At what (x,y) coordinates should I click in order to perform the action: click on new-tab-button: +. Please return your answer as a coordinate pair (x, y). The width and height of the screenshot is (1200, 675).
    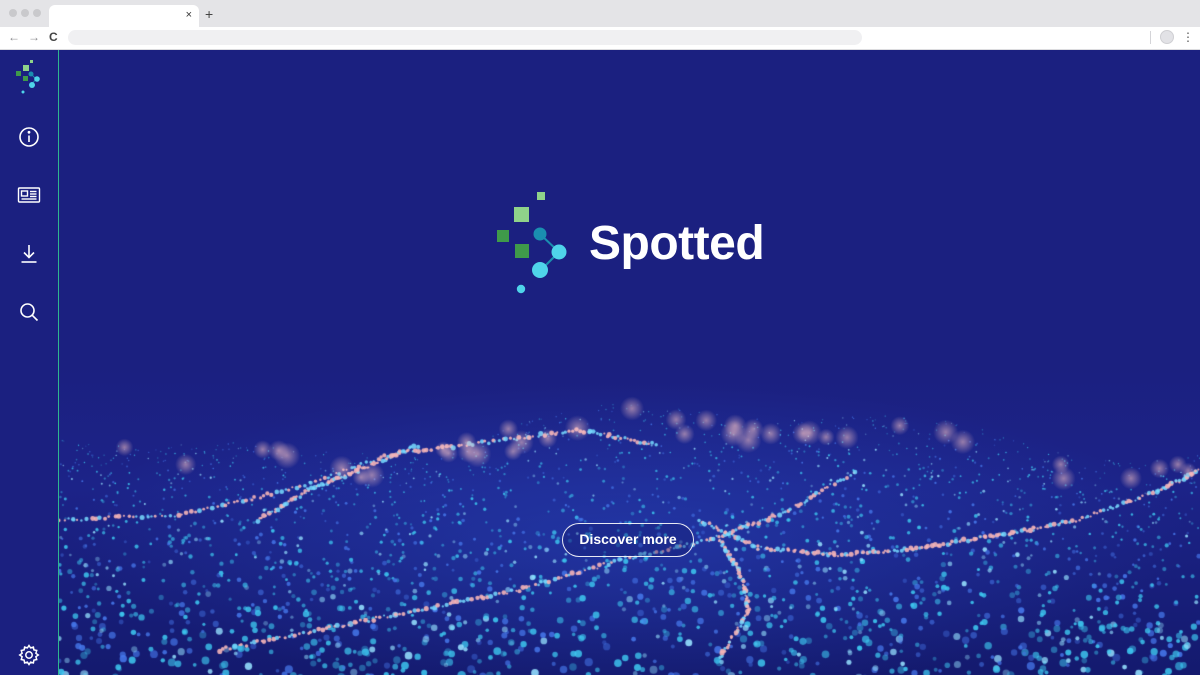
    Looking at the image, I should click on (209, 14).